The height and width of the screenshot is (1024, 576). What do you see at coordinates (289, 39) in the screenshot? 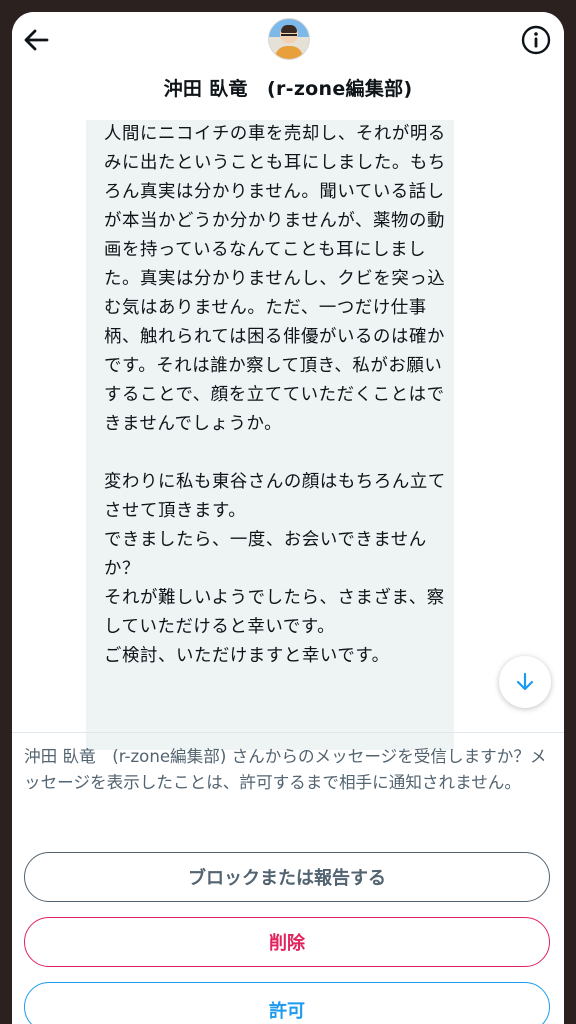
I see `avatar` at bounding box center [289, 39].